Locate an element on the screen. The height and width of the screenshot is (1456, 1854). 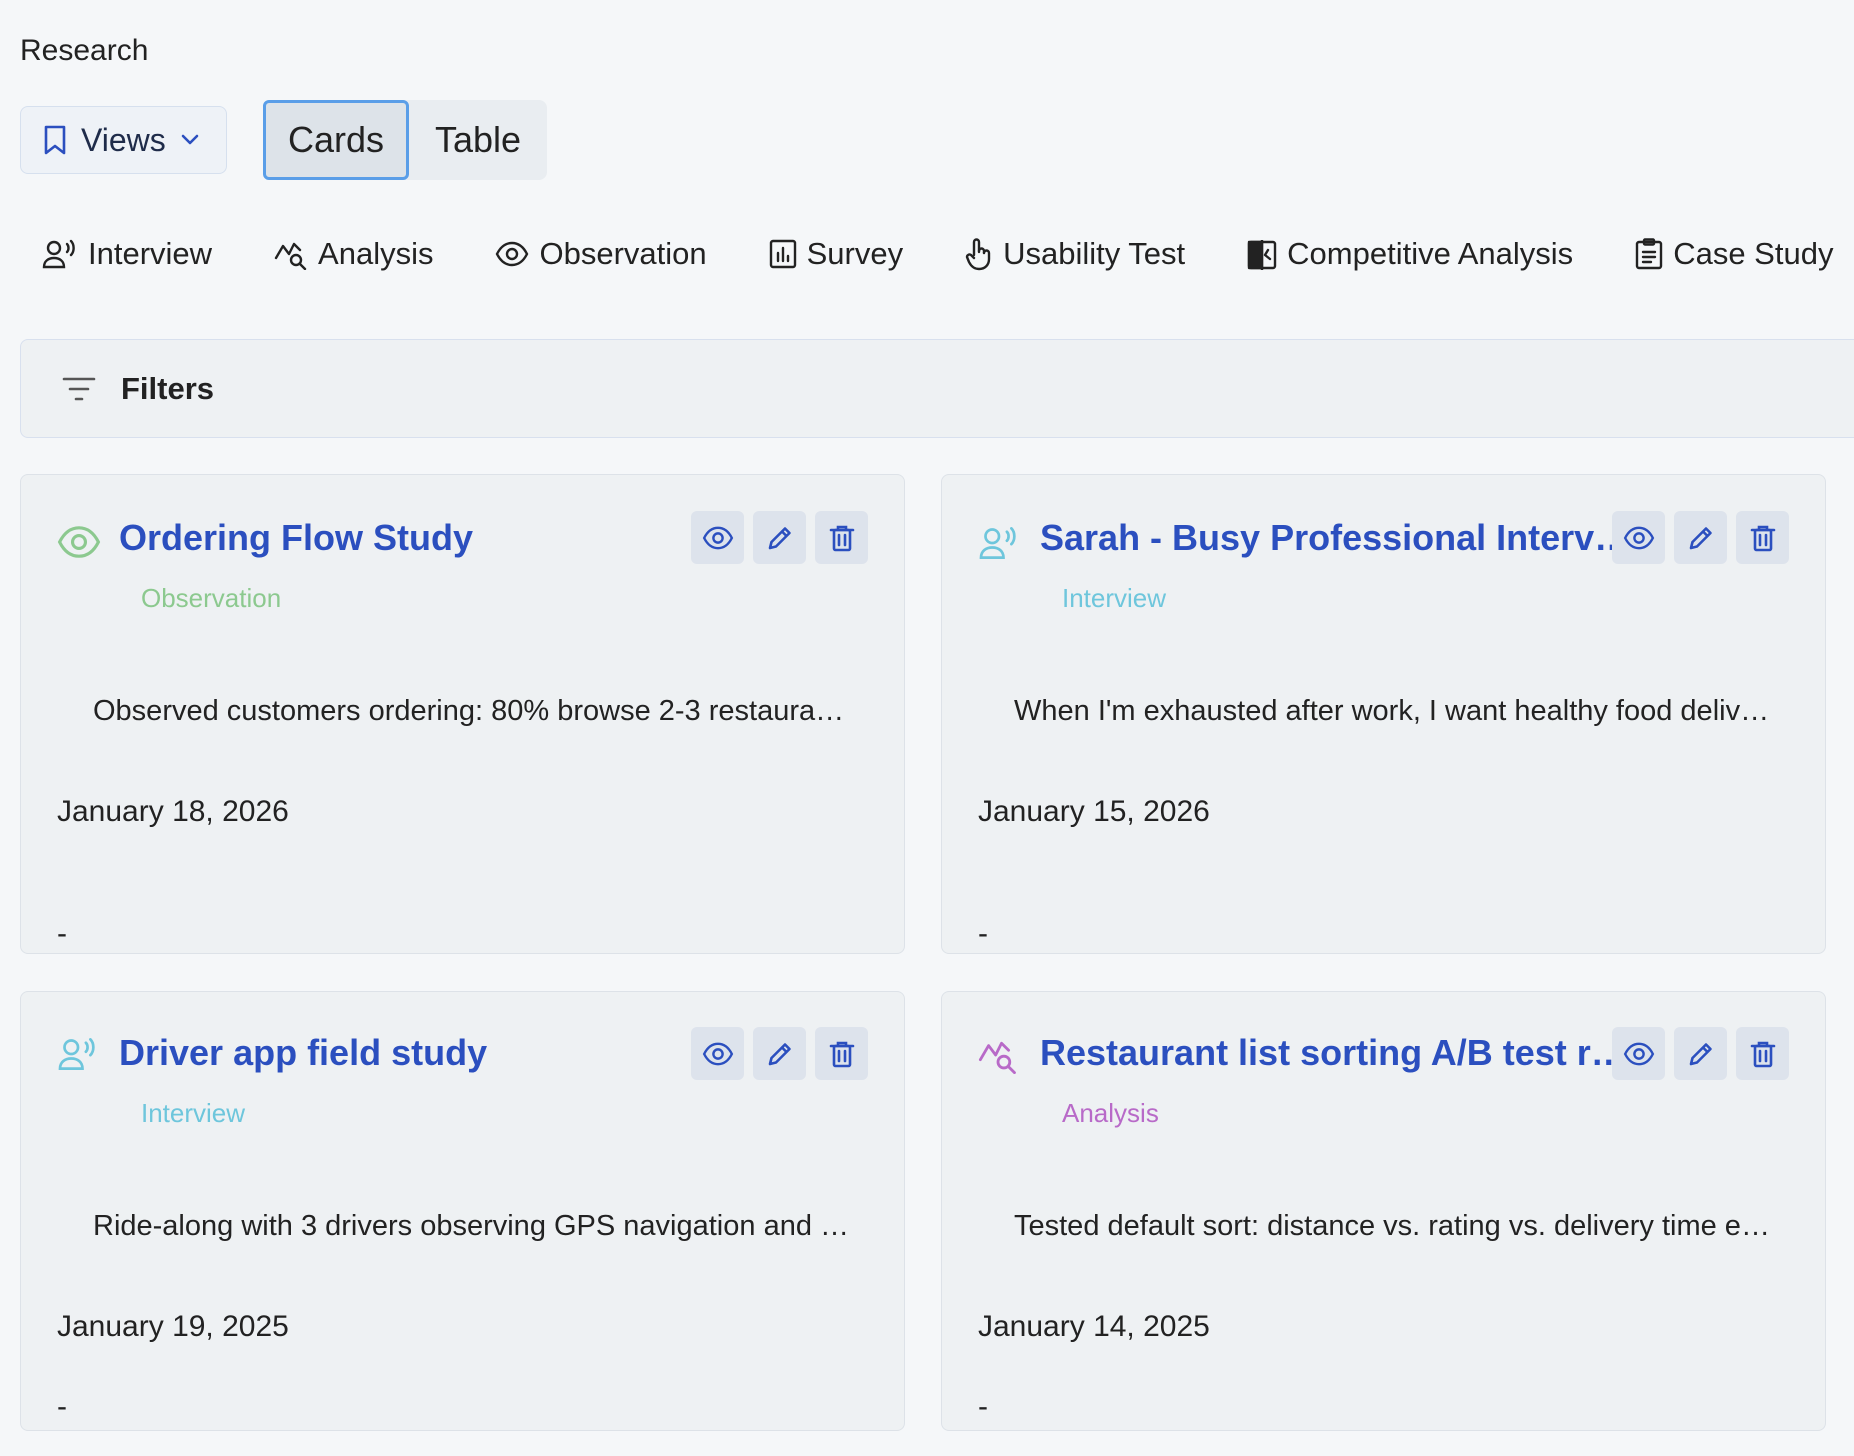
type-tab-label: Competitive Analysis is located at coordinates (1430, 253).